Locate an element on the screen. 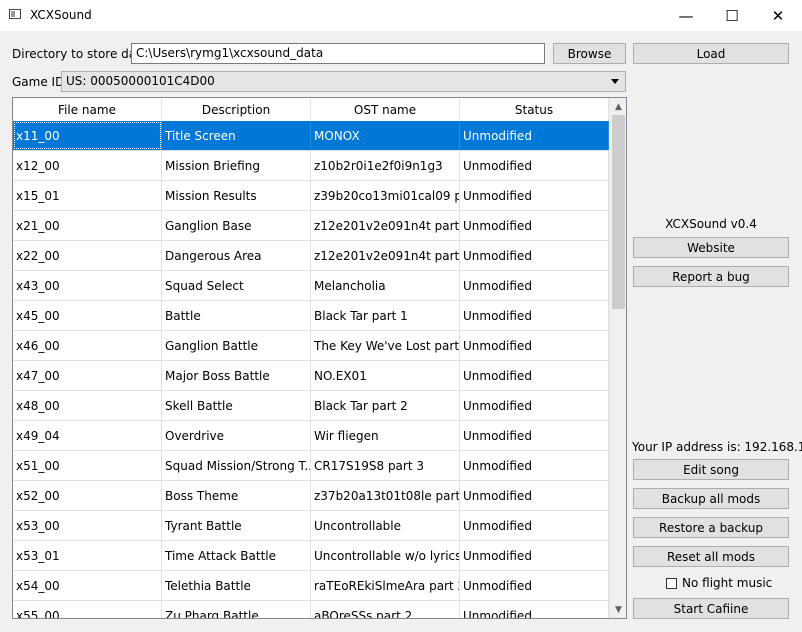  website-button: Website is located at coordinates (711, 247).